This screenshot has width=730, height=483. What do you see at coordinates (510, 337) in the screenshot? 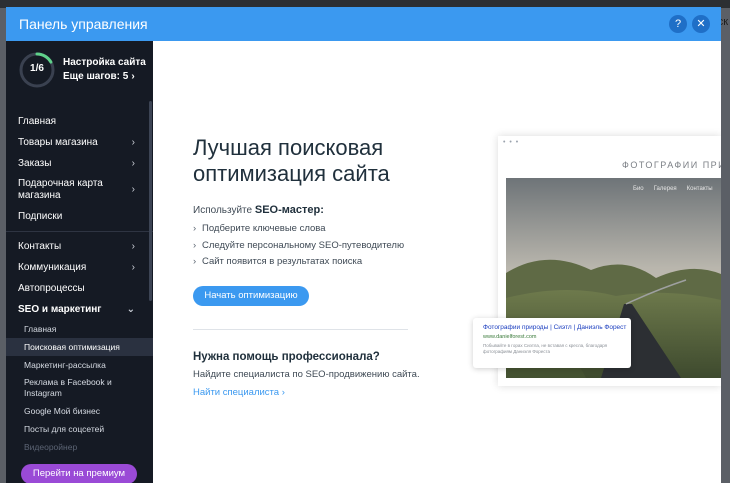
I see `search-result-url: www.danielforest.com` at bounding box center [510, 337].